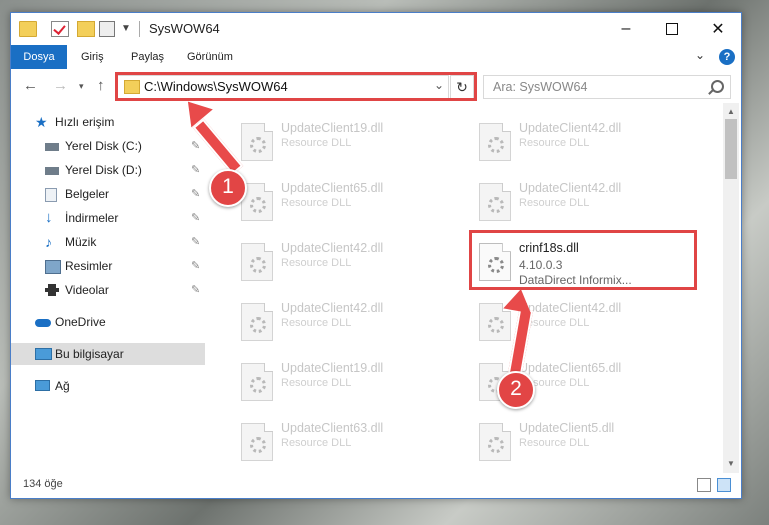 The image size is (769, 525). Describe the element at coordinates (107, 29) in the screenshot. I see `quick-access-menu-icon` at that location.